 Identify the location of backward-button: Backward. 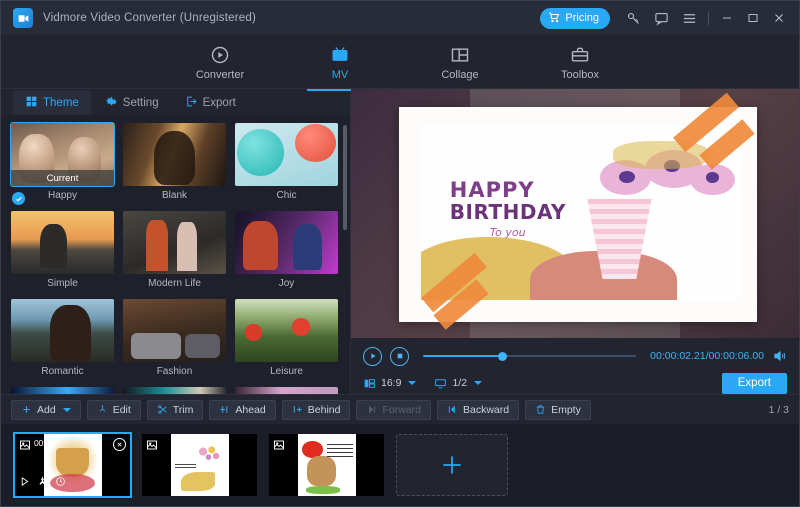
(478, 409).